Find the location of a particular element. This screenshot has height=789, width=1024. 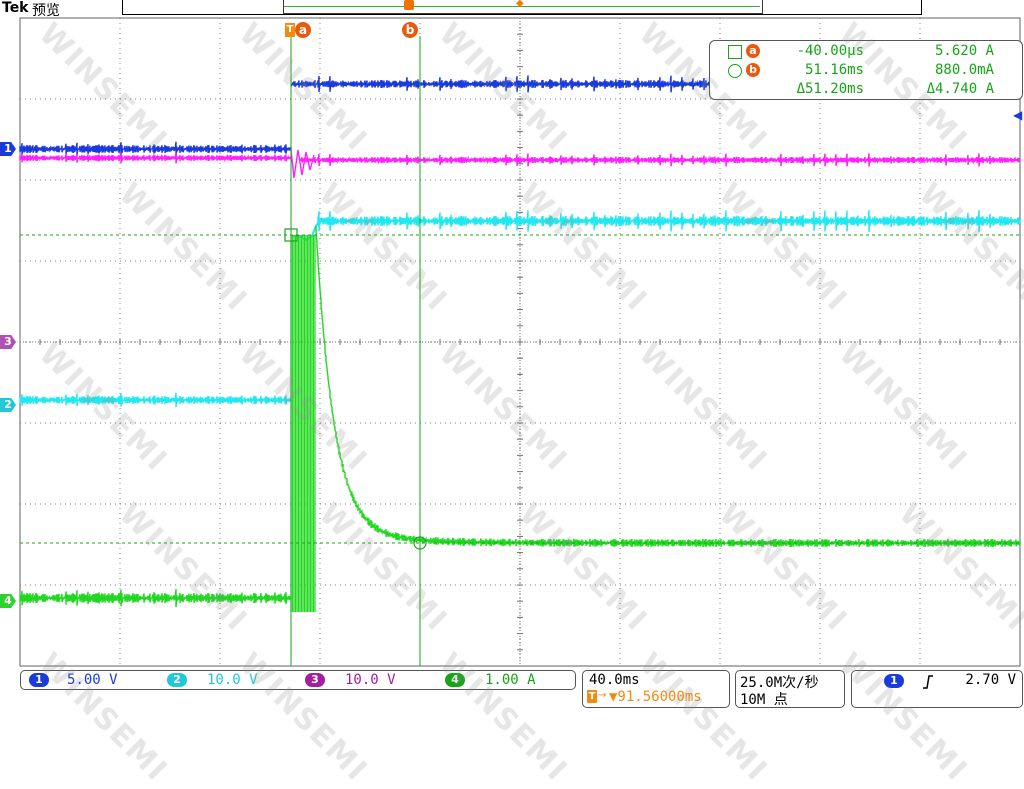

channel-4-trace-pre is located at coordinates (155, 598).